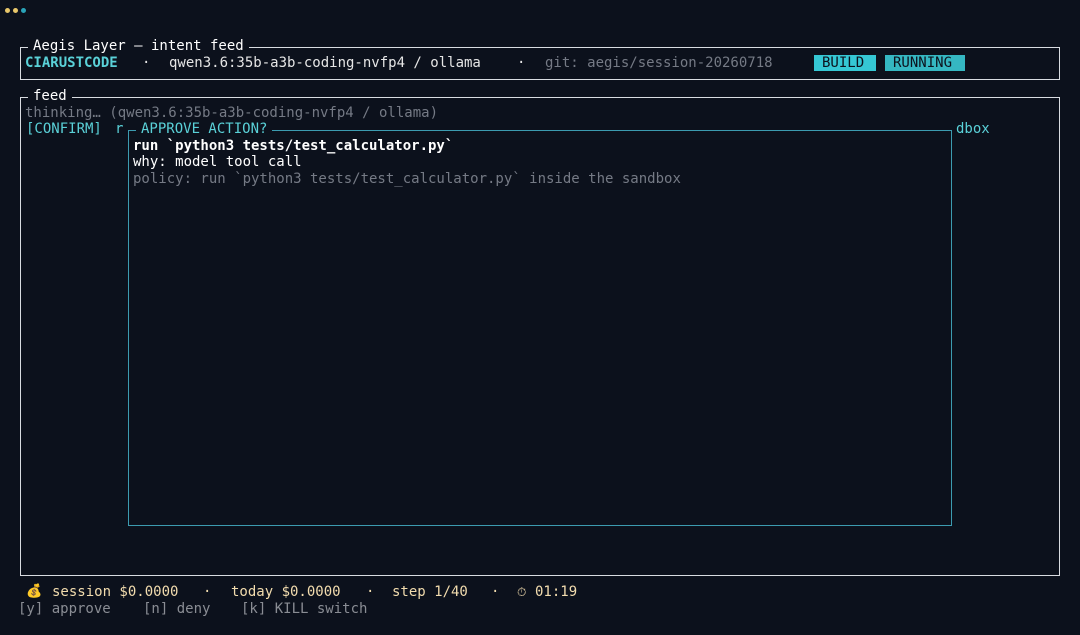 The height and width of the screenshot is (635, 1080). I want to click on modal-title: APPROVE ACTION?, so click(204, 129).